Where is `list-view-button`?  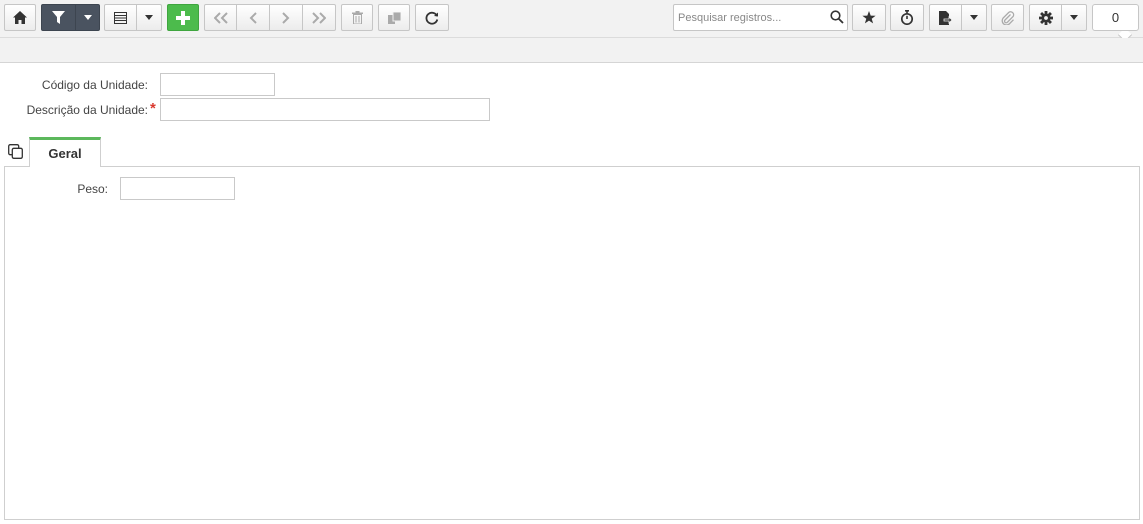
list-view-button is located at coordinates (120, 17).